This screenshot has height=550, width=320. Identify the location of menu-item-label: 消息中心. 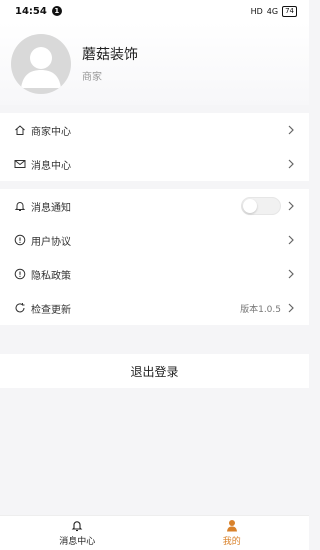
(51, 166).